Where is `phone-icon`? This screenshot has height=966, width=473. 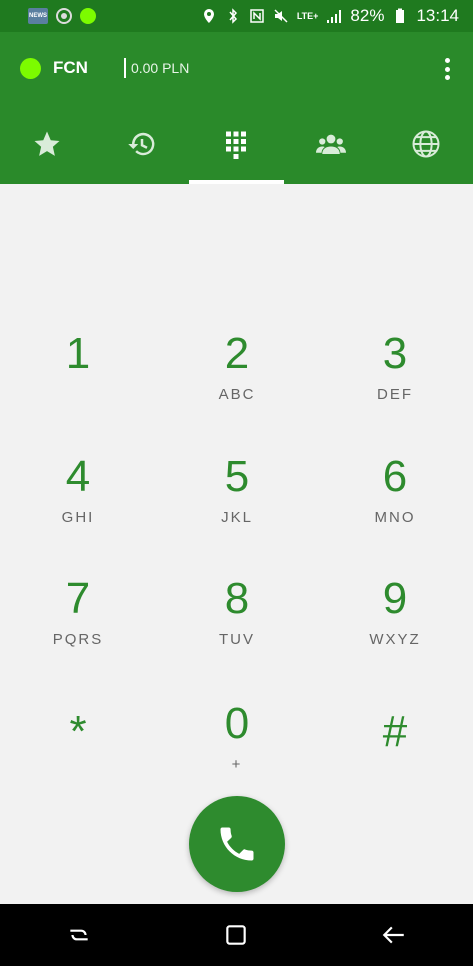 phone-icon is located at coordinates (237, 844).